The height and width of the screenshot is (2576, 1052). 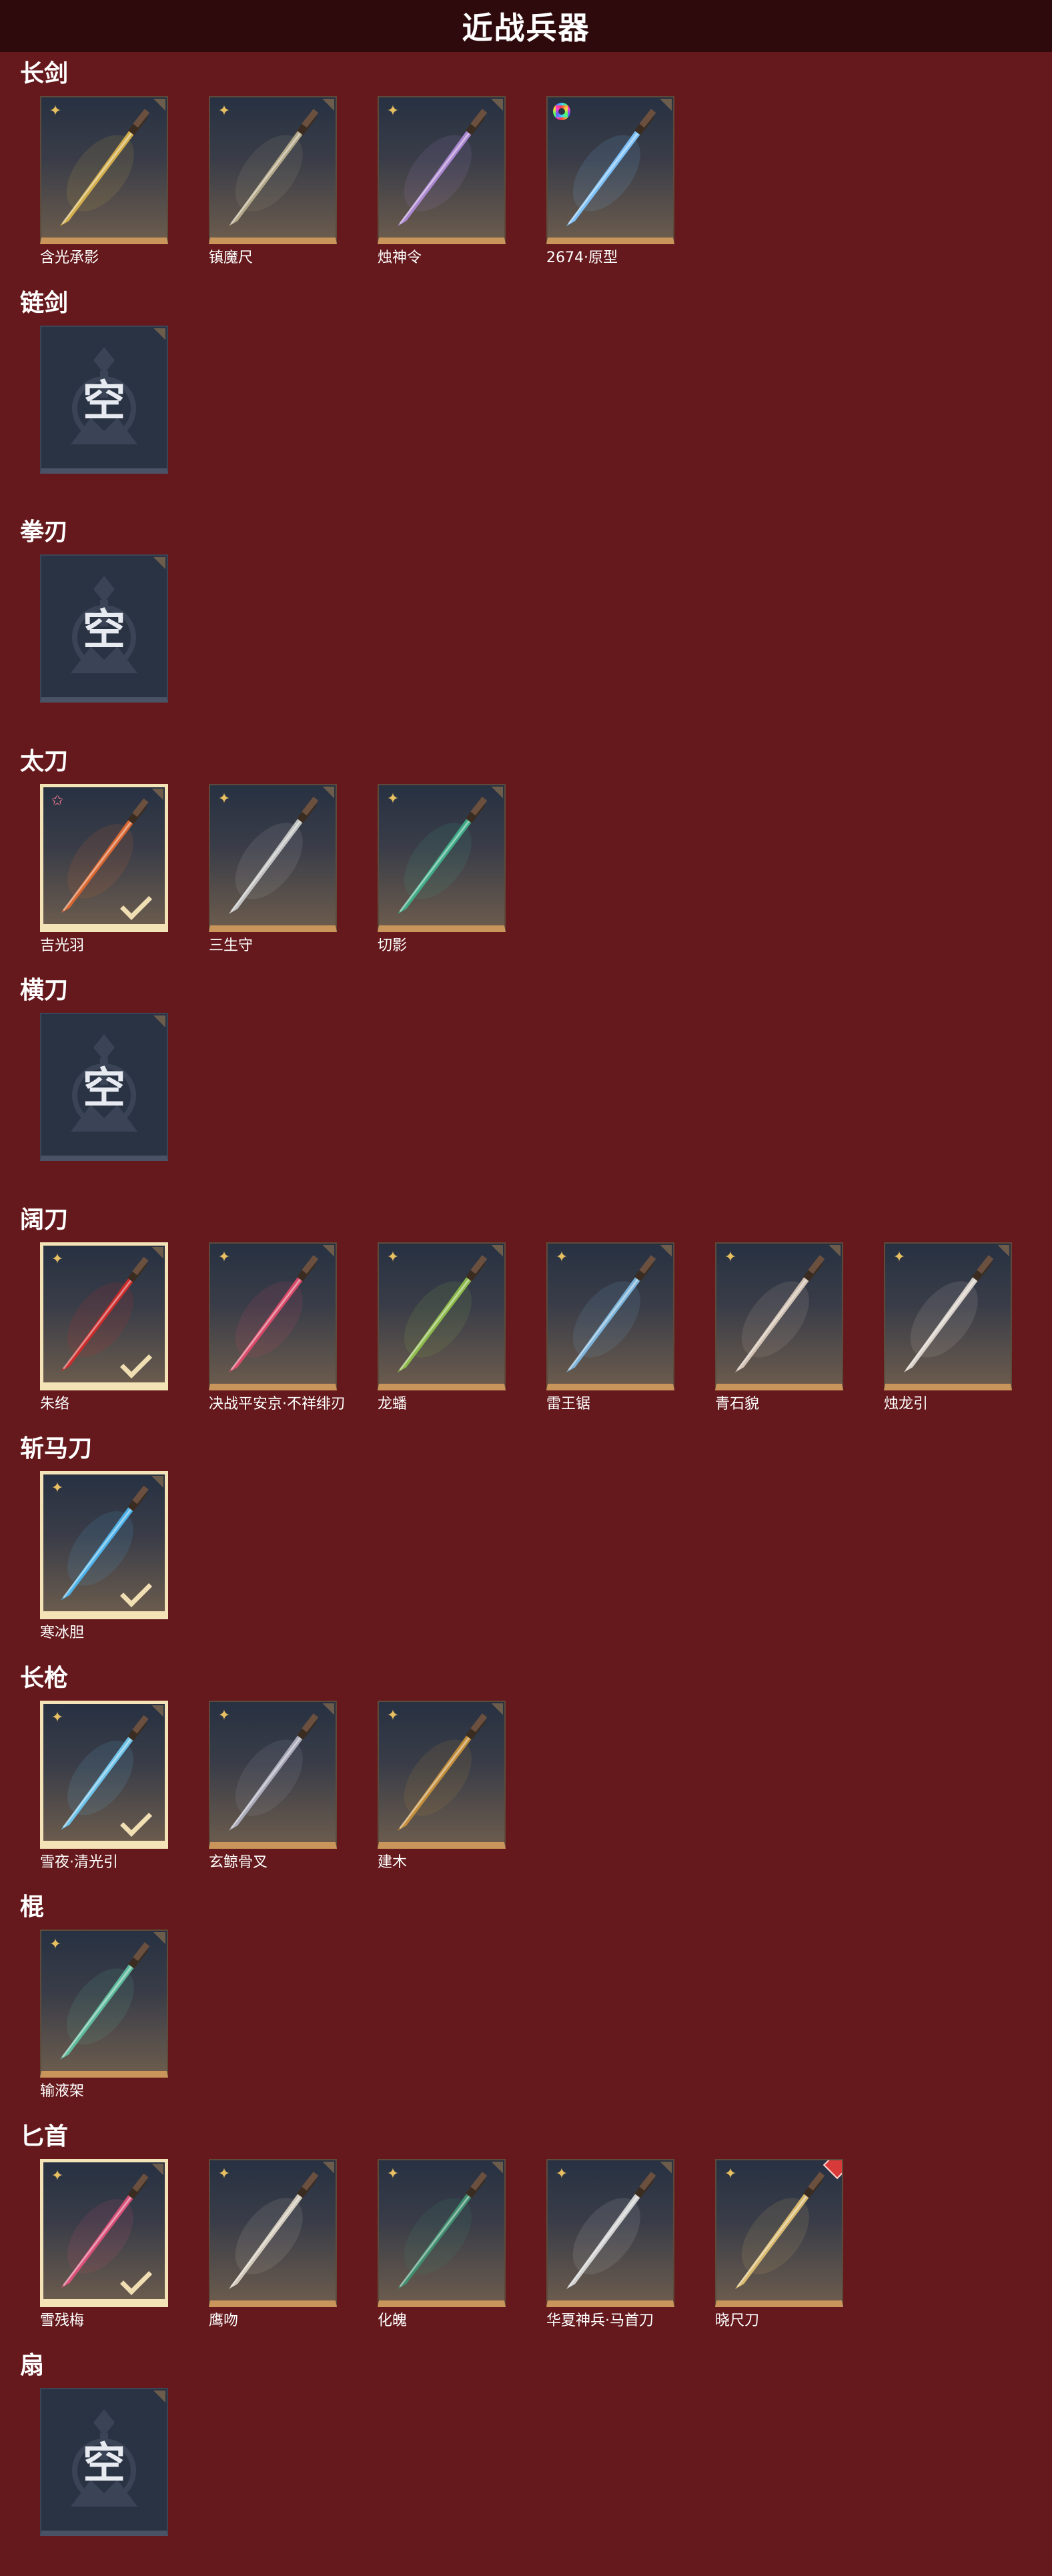 I want to click on category-title: 太刀, so click(x=45, y=761).